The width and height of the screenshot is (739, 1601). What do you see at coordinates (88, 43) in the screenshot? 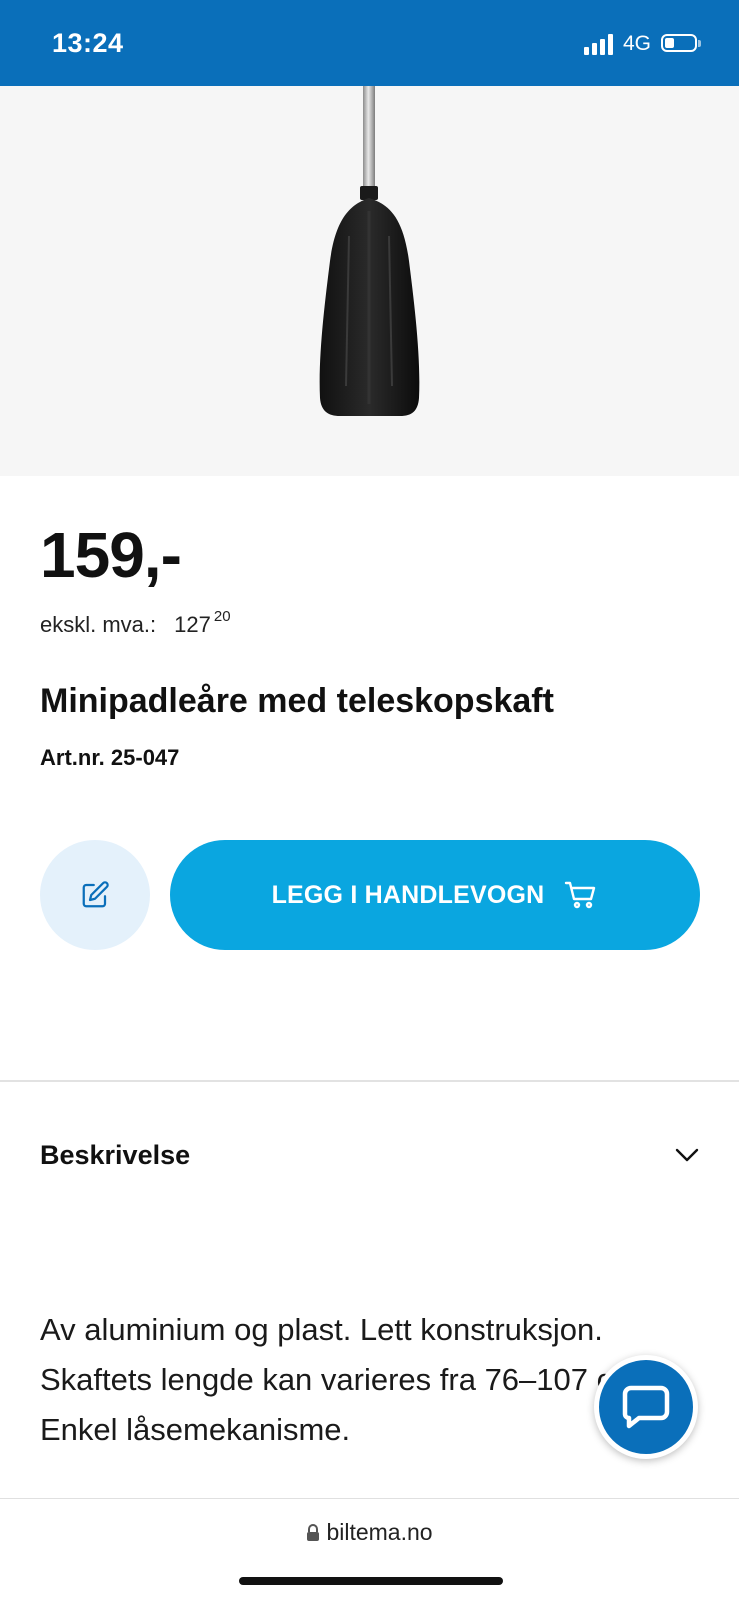
I see `status-time: 13:24` at bounding box center [88, 43].